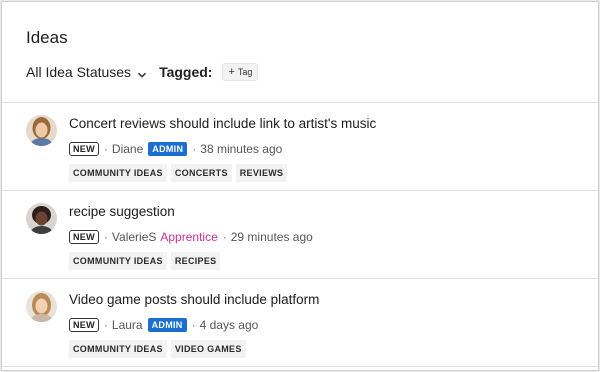 Image resolution: width=600 pixels, height=372 pixels. Describe the element at coordinates (186, 72) in the screenshot. I see `tagged-label: Tagged:` at that location.